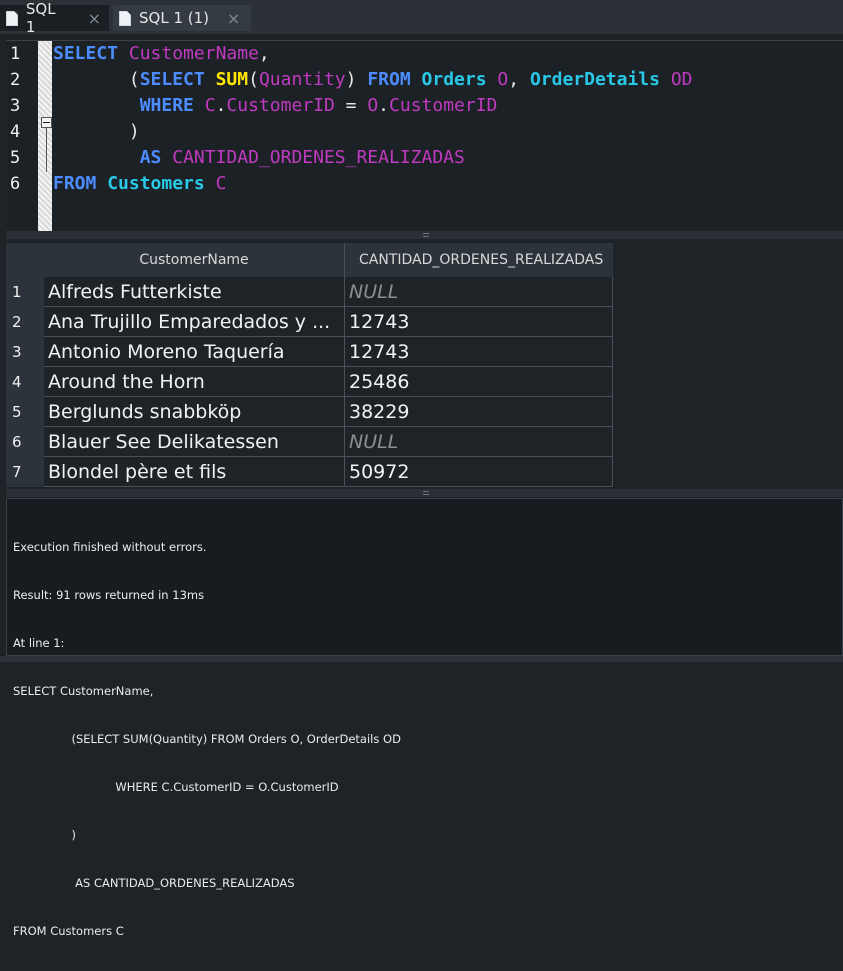  What do you see at coordinates (479, 260) in the screenshot?
I see `column-header-cantidad: CANTIDAD_ORDENES_REALIZADAS` at bounding box center [479, 260].